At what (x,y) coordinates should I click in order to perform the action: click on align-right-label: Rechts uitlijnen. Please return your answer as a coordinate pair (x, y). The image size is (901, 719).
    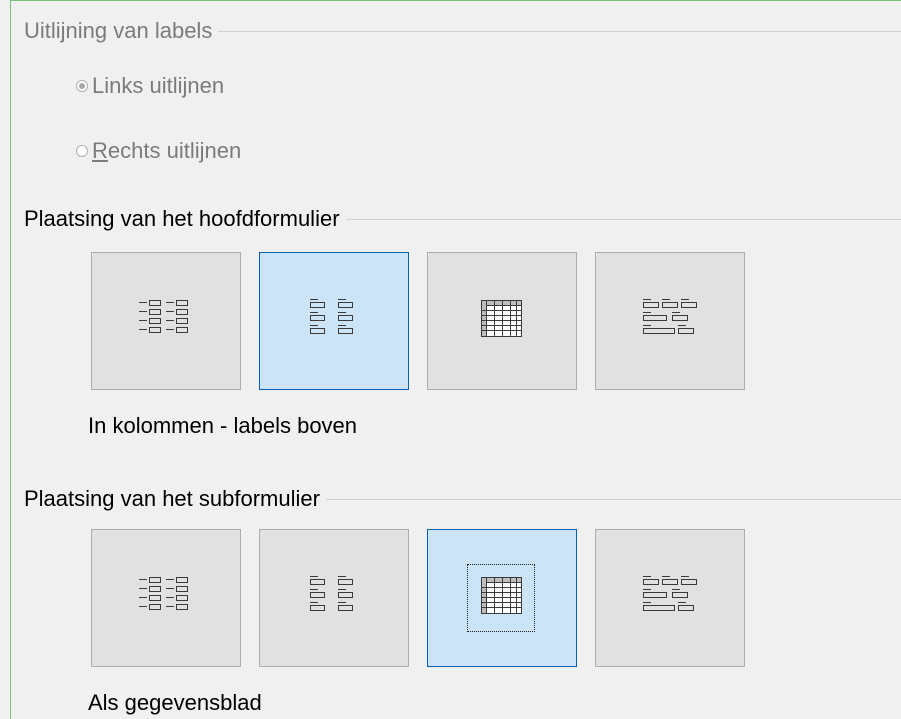
    Looking at the image, I should click on (167, 150).